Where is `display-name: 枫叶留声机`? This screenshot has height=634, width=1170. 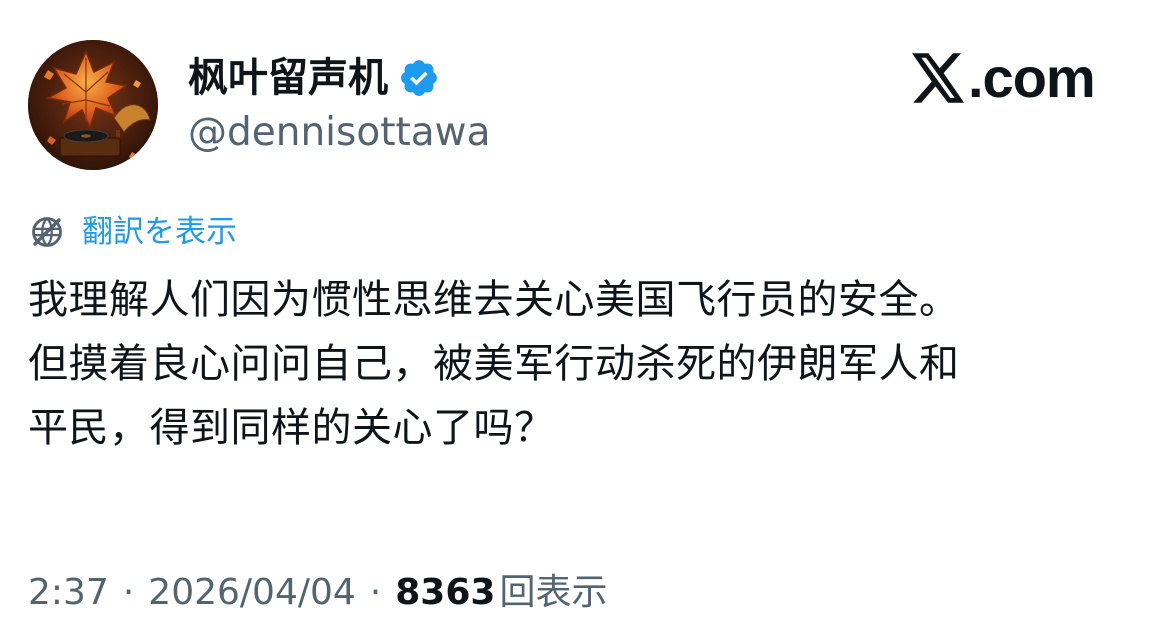 display-name: 枫叶留声机 is located at coordinates (288, 78).